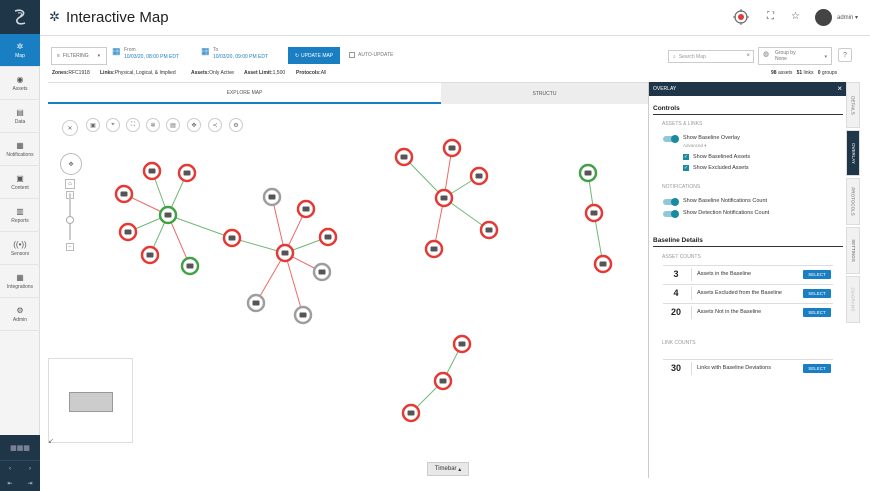 This screenshot has height=491, width=870. I want to click on nav-item-sensors: ((•)) Sensors, so click(20, 248).